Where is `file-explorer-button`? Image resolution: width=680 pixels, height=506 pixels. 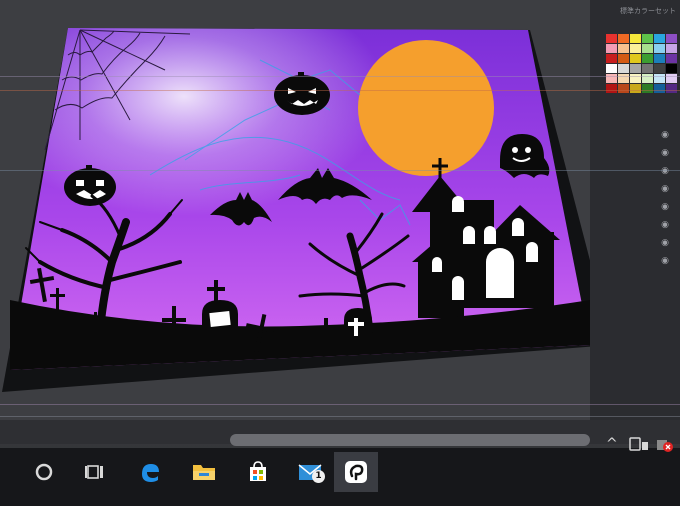
file-explorer-button is located at coordinates (204, 472).